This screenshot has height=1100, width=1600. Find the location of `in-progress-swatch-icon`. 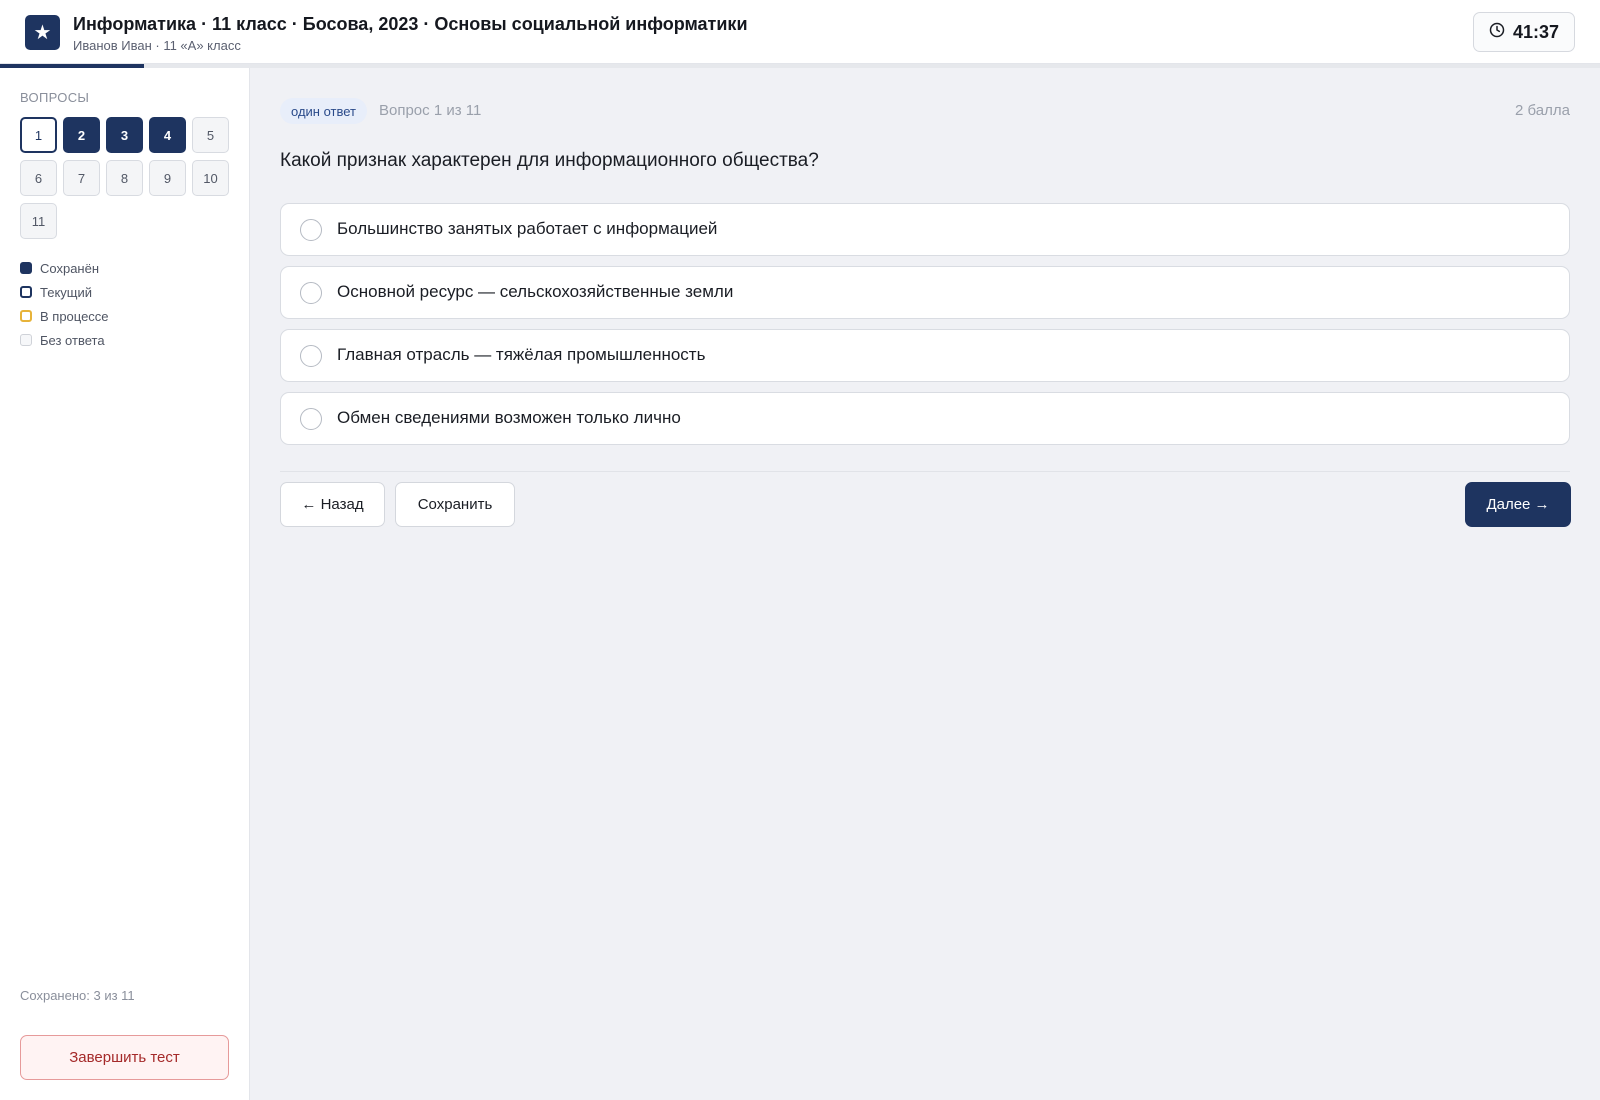

in-progress-swatch-icon is located at coordinates (26, 316).